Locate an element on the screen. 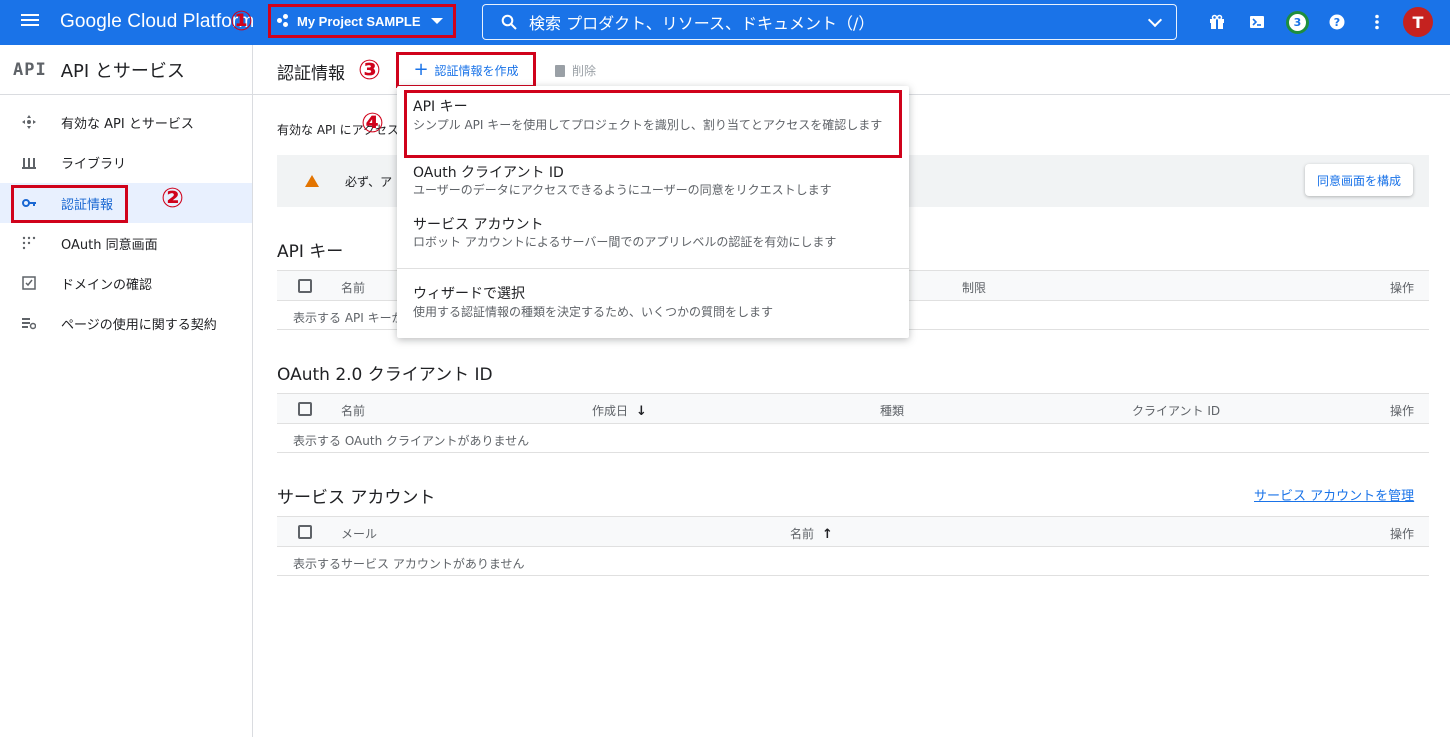 The width and height of the screenshot is (1450, 737). col-restrictions: 制限 is located at coordinates (974, 287).